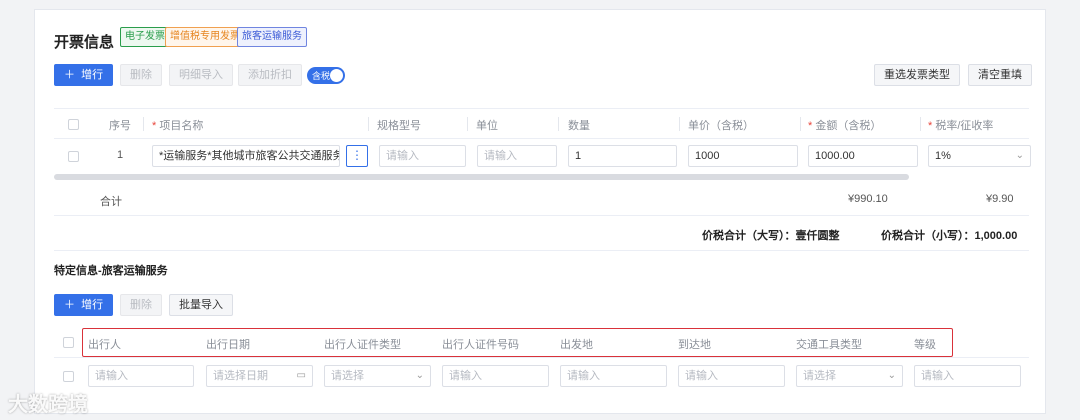 The image size is (1080, 420). Describe the element at coordinates (731, 376) in the screenshot. I see `arrival-input: 请输入` at that location.